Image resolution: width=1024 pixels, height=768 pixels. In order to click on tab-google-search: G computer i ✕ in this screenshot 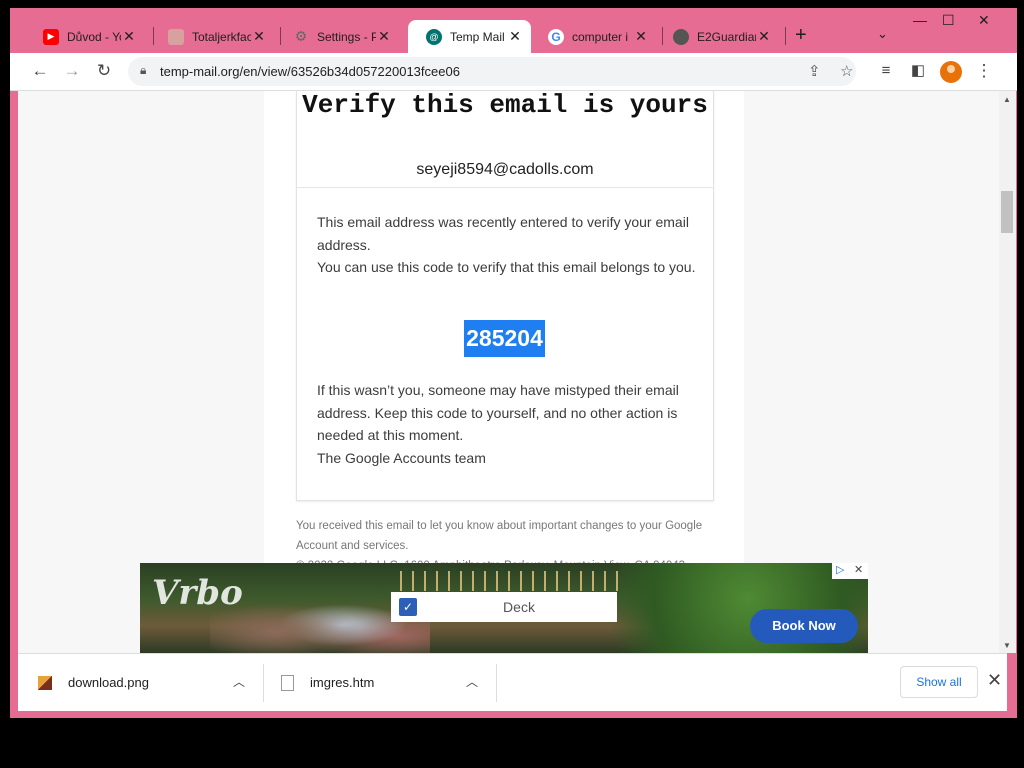, I will do `click(593, 36)`.